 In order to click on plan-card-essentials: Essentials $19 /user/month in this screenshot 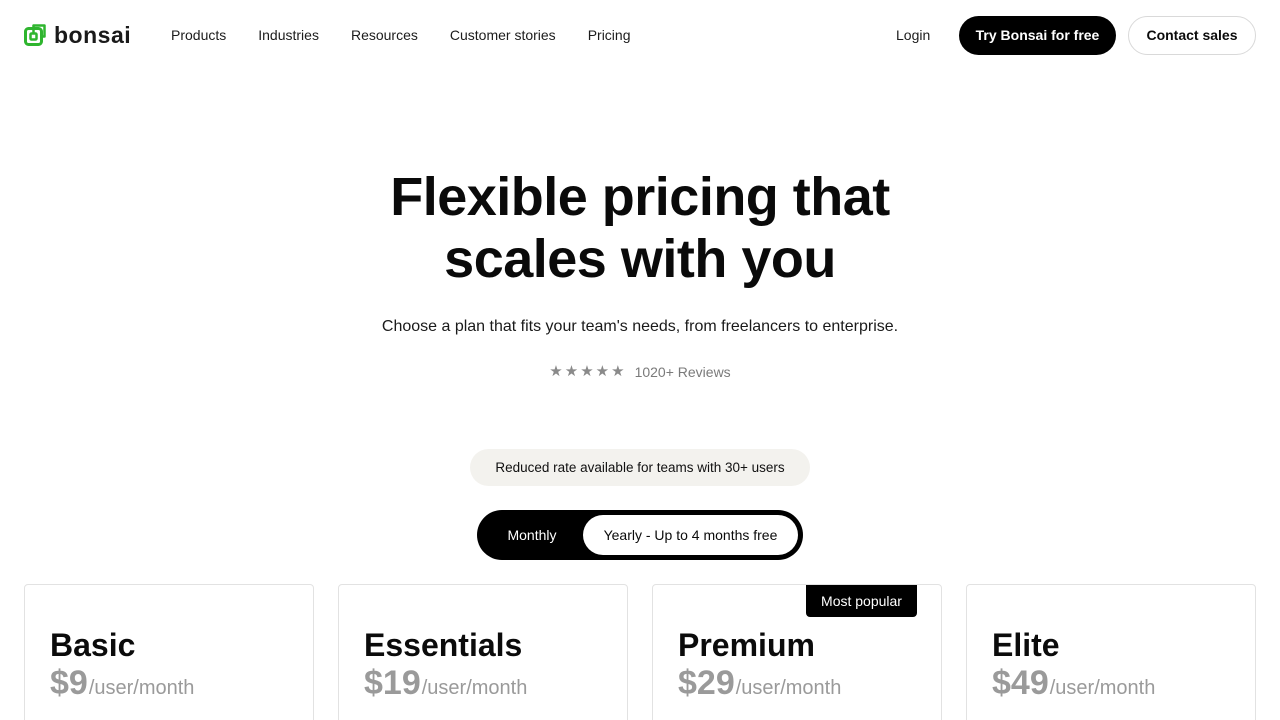, I will do `click(483, 652)`.